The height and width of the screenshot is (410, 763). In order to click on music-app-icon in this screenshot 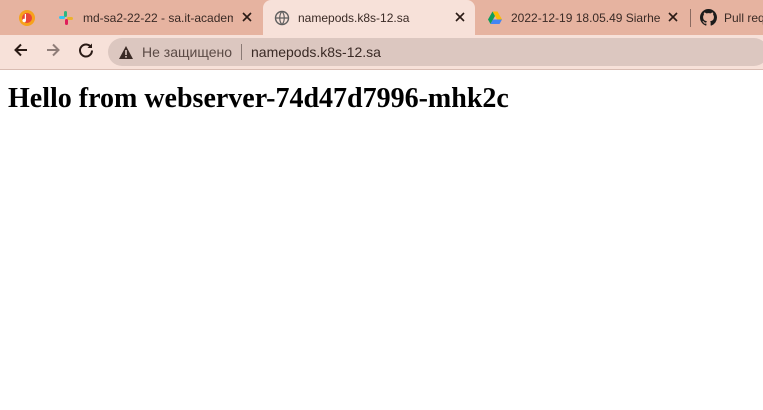, I will do `click(27, 18)`.